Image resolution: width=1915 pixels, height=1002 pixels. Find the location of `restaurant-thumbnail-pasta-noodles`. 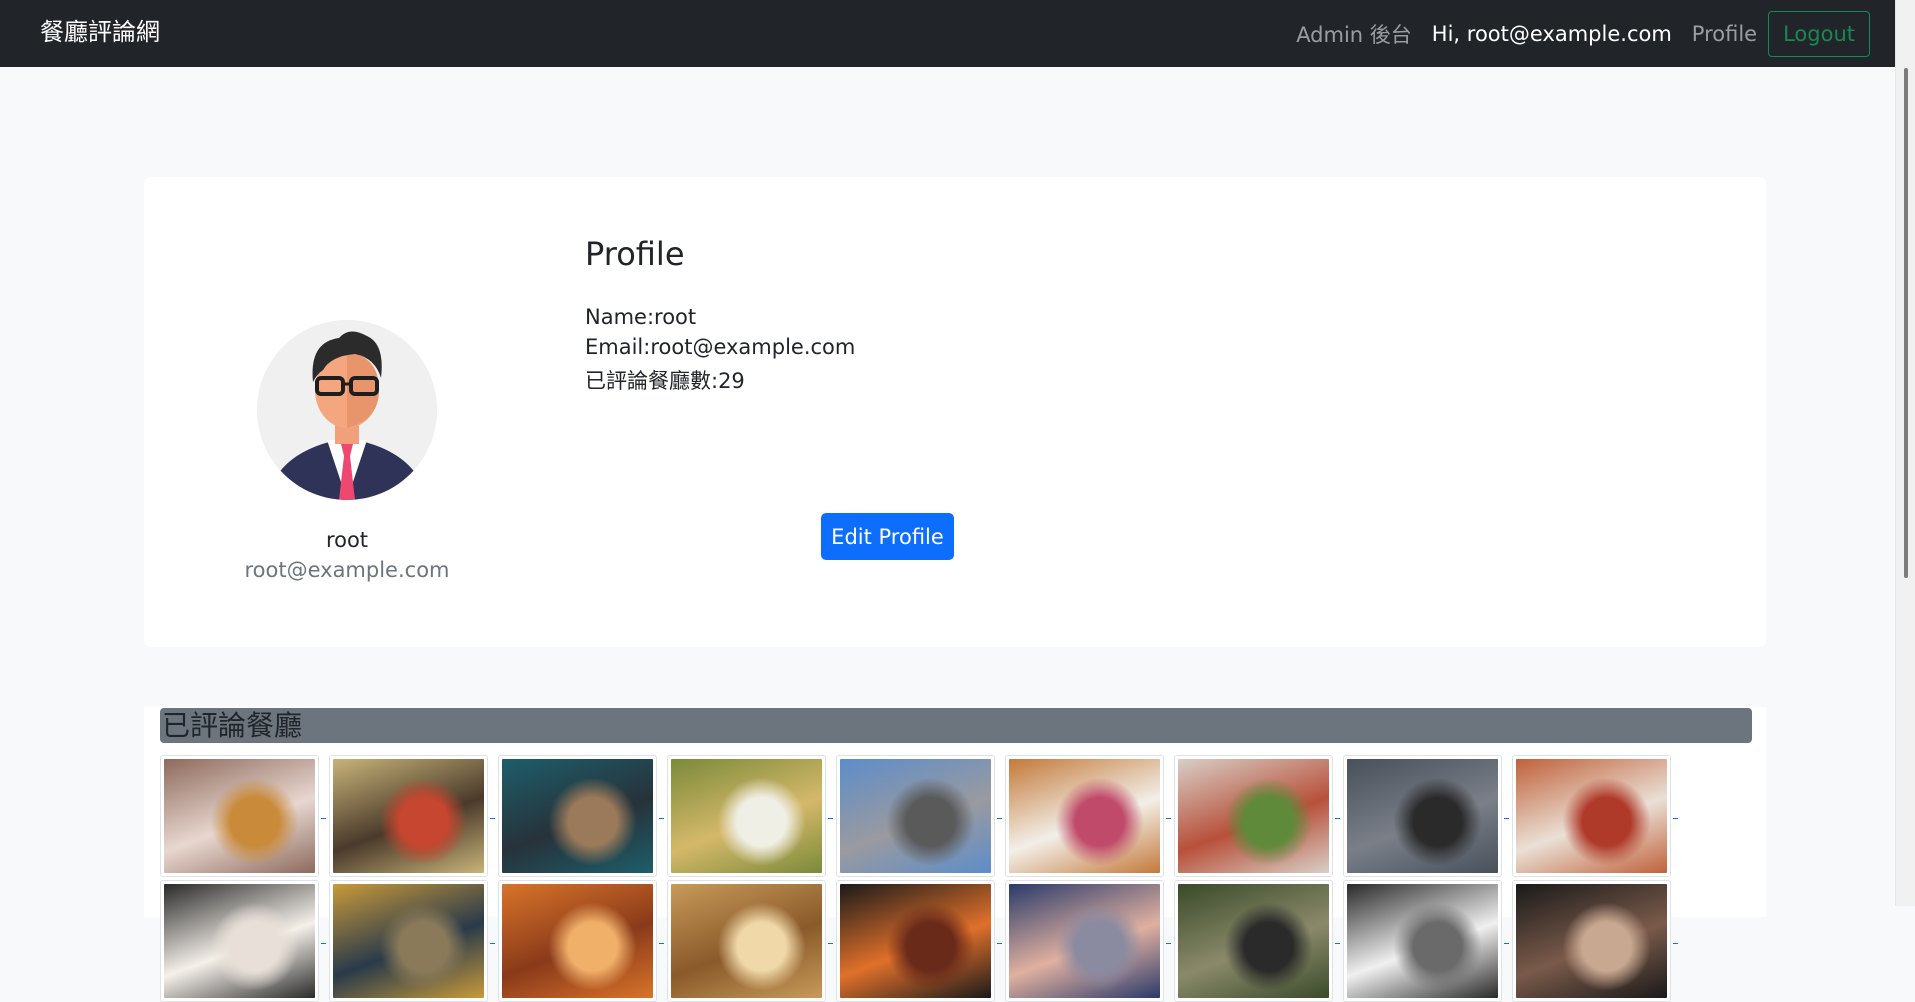

restaurant-thumbnail-pasta-noodles is located at coordinates (1257, 816).